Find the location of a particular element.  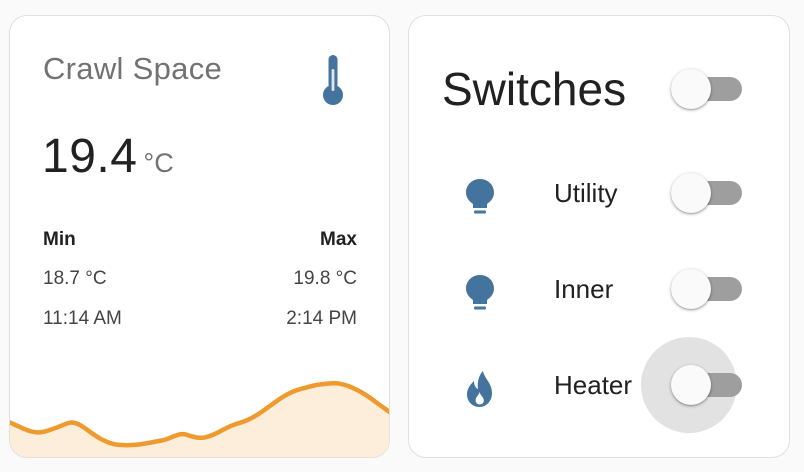

heater-toggle is located at coordinates (693, 385).